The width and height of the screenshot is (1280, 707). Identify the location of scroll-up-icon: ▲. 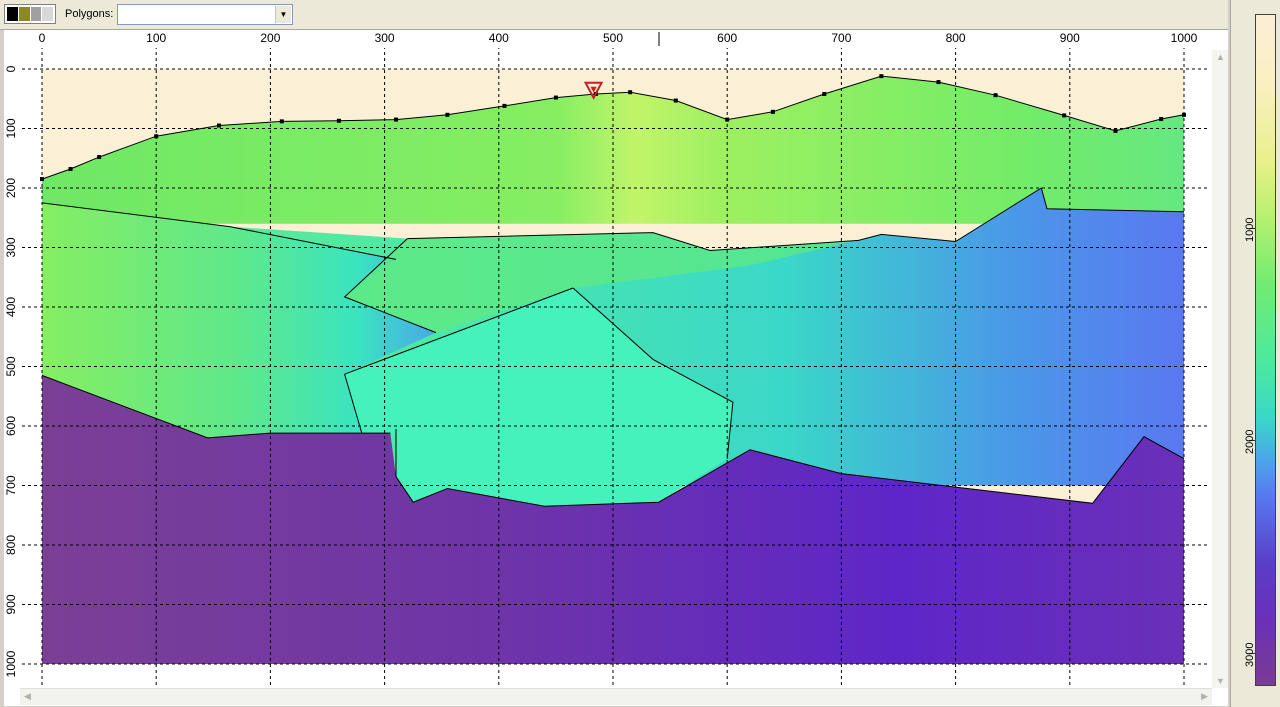
(1220, 57).